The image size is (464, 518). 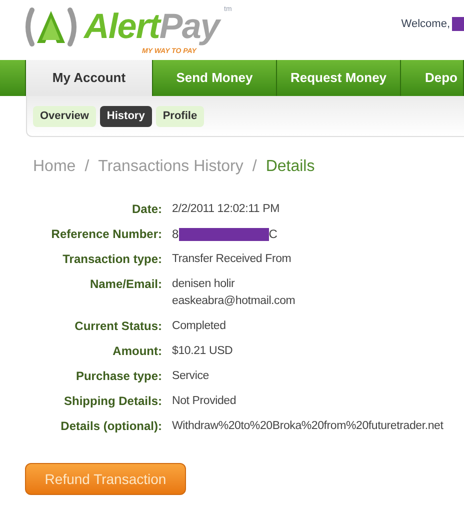 What do you see at coordinates (234, 301) in the screenshot?
I see `detail-value: easkeabra@hotmail.com` at bounding box center [234, 301].